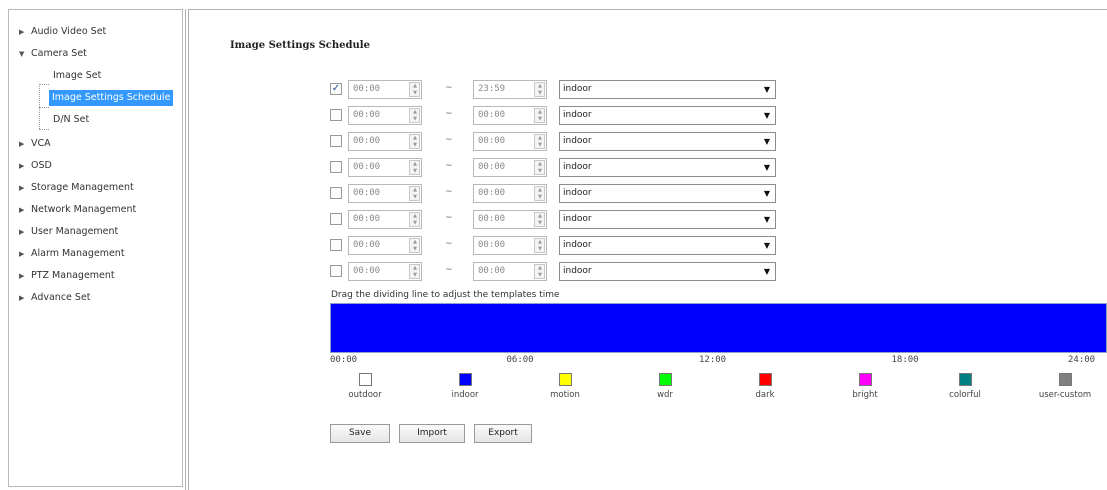 The height and width of the screenshot is (490, 1107). What do you see at coordinates (336, 89) in the screenshot?
I see `enable-checkbox: ✓` at bounding box center [336, 89].